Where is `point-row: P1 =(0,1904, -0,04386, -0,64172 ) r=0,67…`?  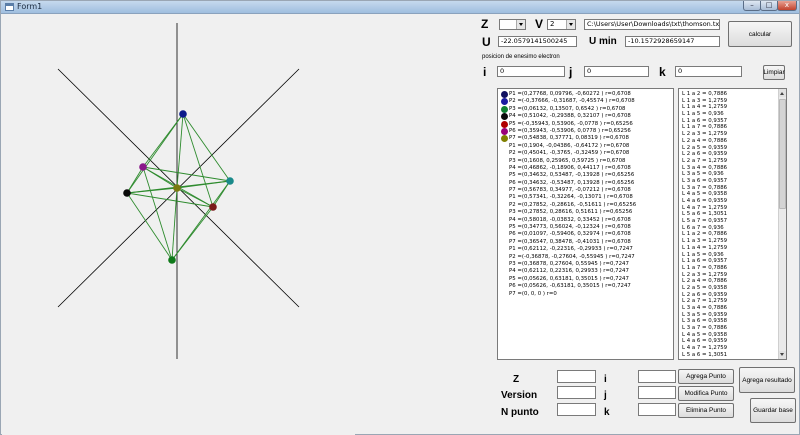 point-row: P1 =(0,1904, -0,04386, -0,64172 ) r=0,67… is located at coordinates (568, 146).